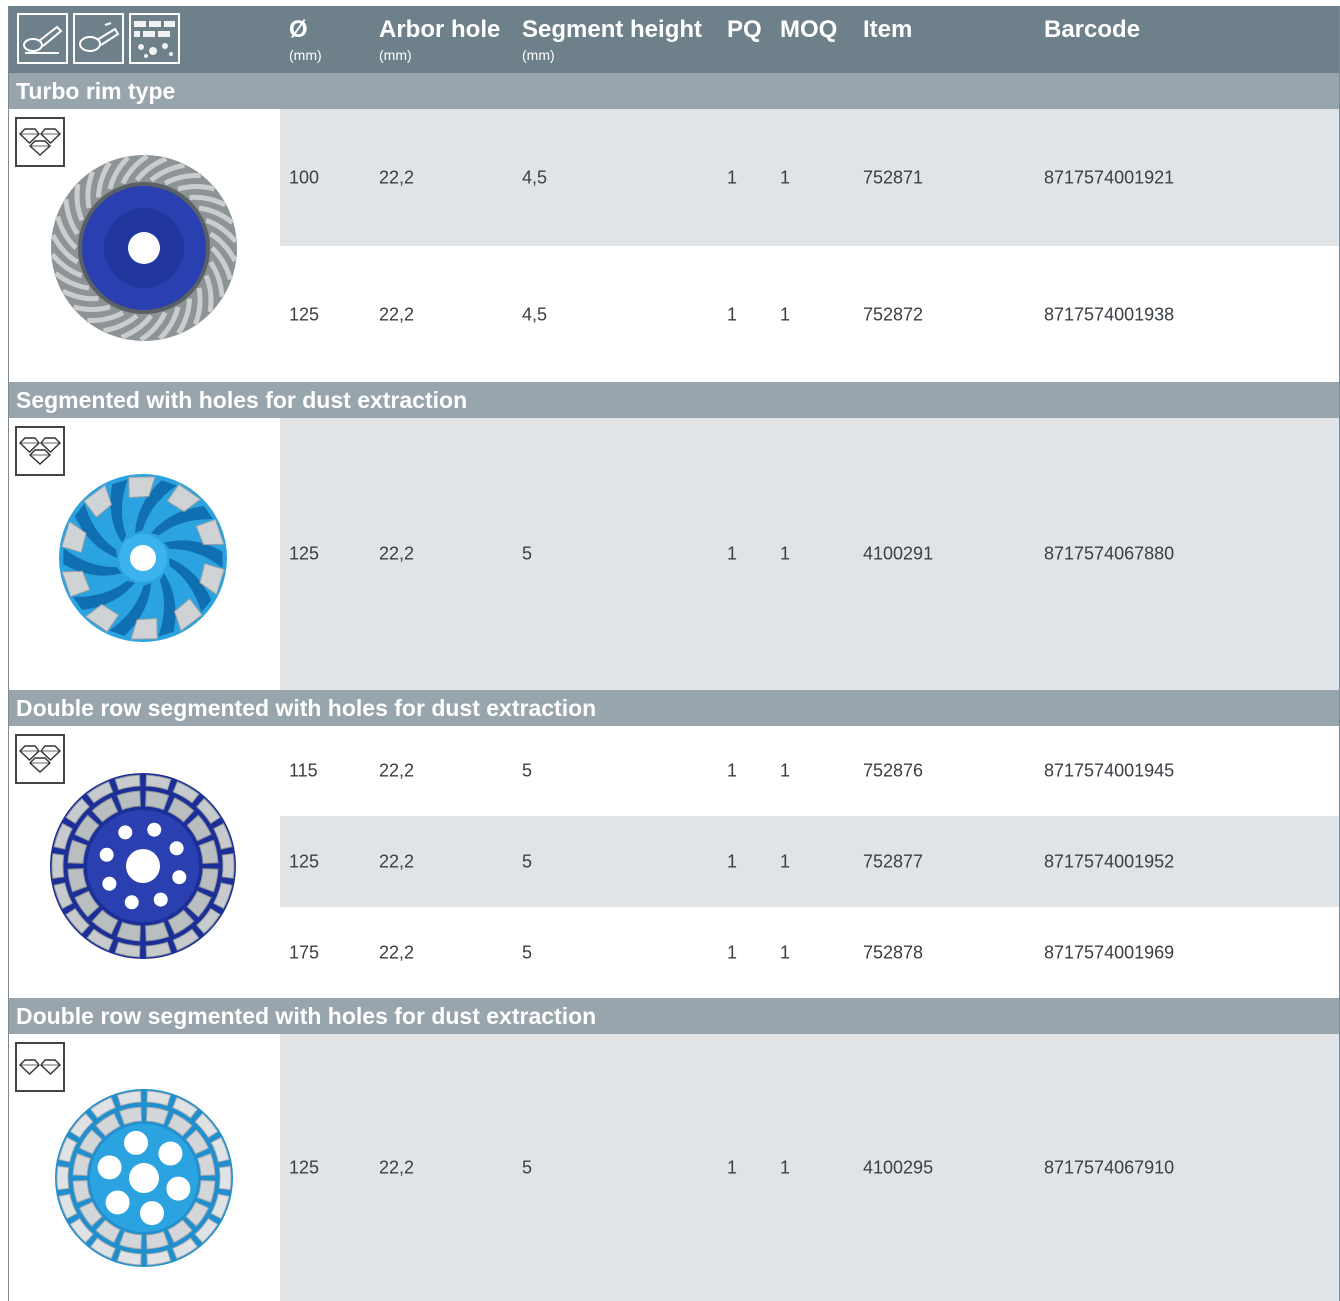 The height and width of the screenshot is (1301, 1340). Describe the element at coordinates (538, 55) in the screenshot. I see `col-segment-unit: (mm)` at that location.